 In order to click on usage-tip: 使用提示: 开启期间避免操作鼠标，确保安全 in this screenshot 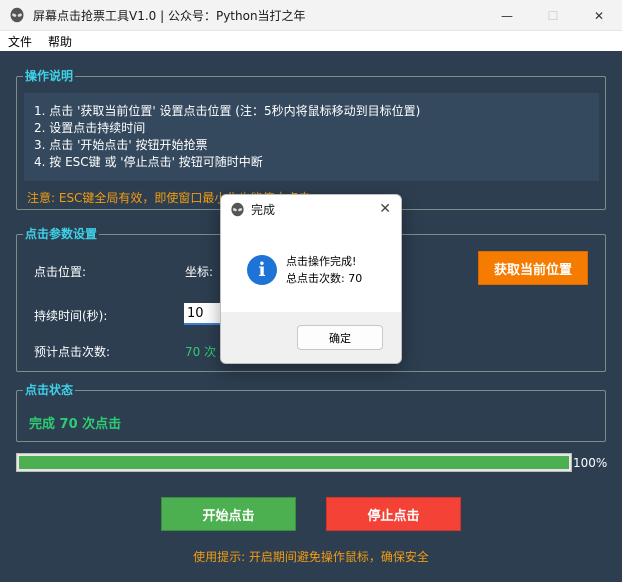, I will do `click(311, 557)`.